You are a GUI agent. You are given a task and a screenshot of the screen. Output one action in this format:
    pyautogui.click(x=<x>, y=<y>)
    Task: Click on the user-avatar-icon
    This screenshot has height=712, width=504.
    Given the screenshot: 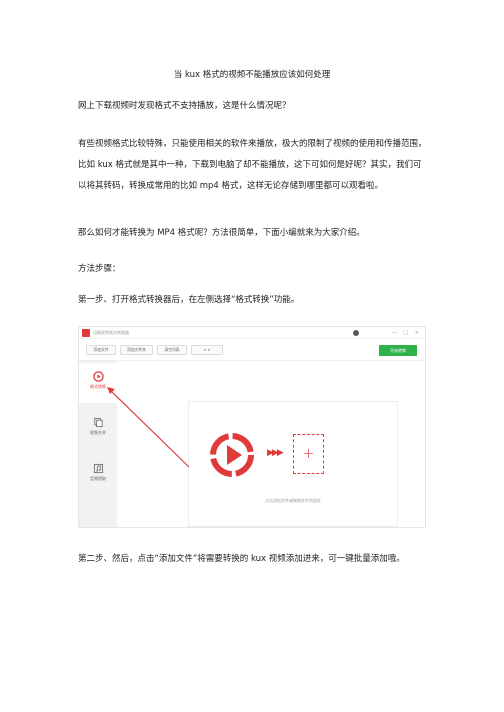 What is the action you would take?
    pyautogui.click(x=356, y=333)
    